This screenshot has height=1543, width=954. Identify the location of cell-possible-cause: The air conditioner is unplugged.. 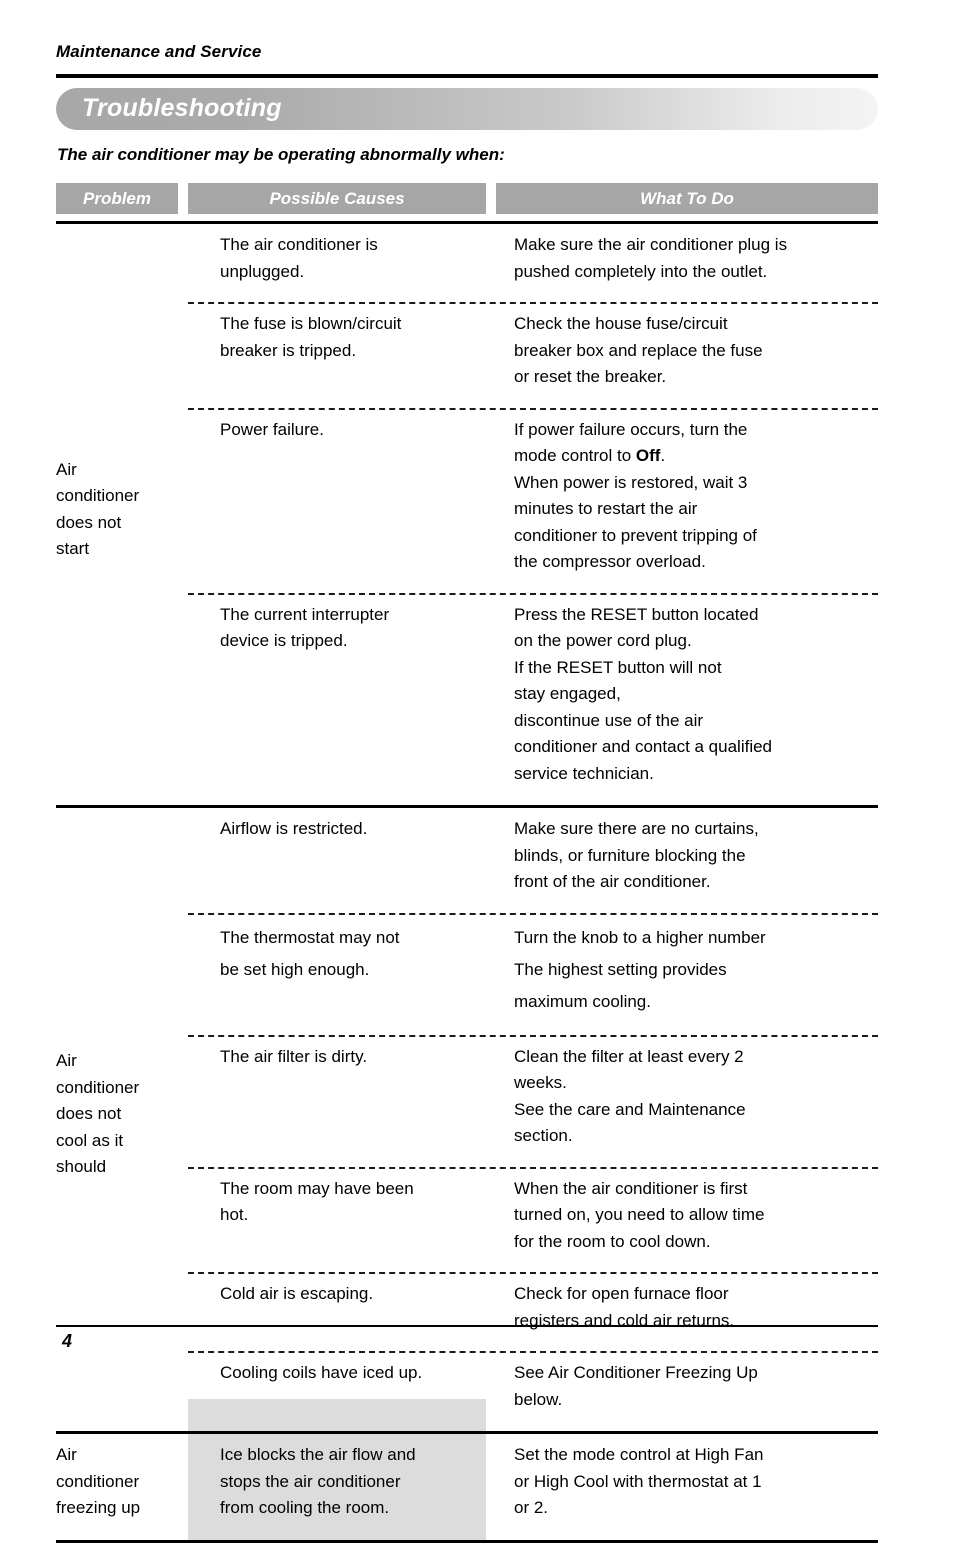
(299, 258).